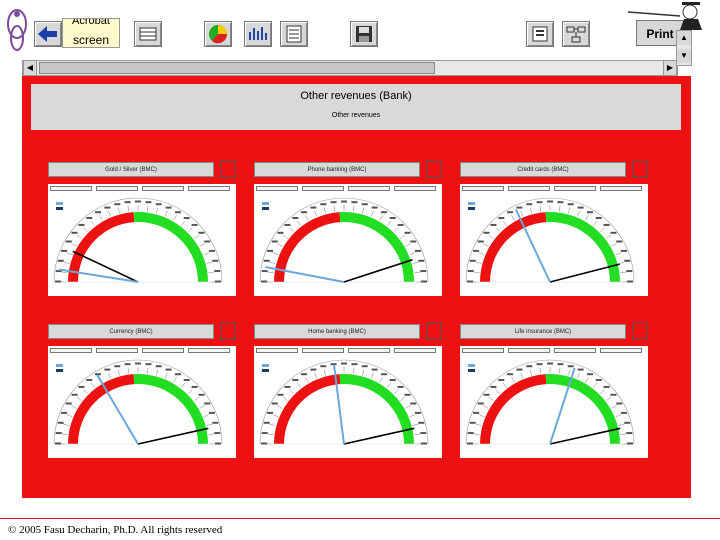 The width and height of the screenshot is (720, 540). What do you see at coordinates (684, 38) in the screenshot?
I see `scroll-up-arrow-icon: ▲` at bounding box center [684, 38].